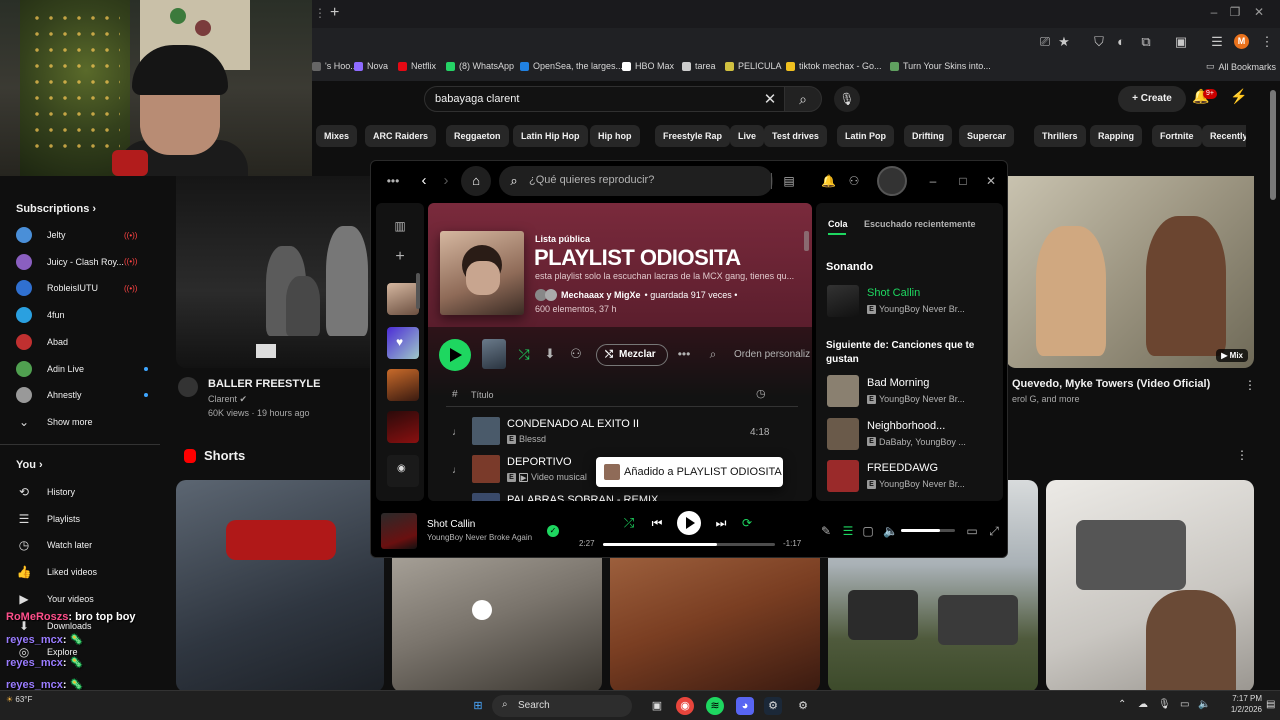 The width and height of the screenshot is (1280, 720). What do you see at coordinates (1164, 704) in the screenshot?
I see `mic-icon: 🎙` at bounding box center [1164, 704].